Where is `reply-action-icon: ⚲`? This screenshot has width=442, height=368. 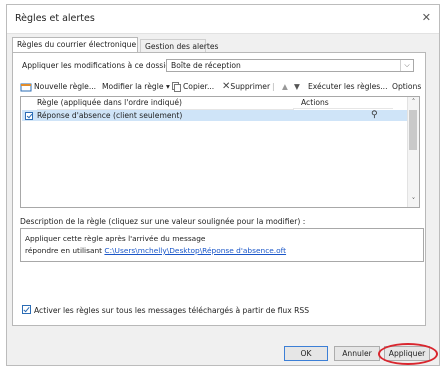
reply-action-icon: ⚲ is located at coordinates (374, 115).